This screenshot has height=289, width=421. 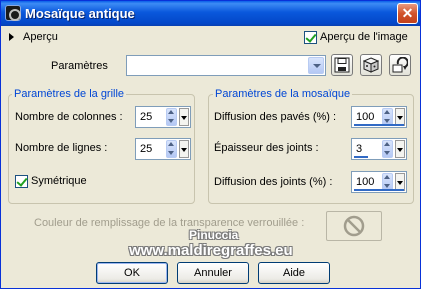 What do you see at coordinates (132, 273) in the screenshot?
I see `ok-button: OK` at bounding box center [132, 273].